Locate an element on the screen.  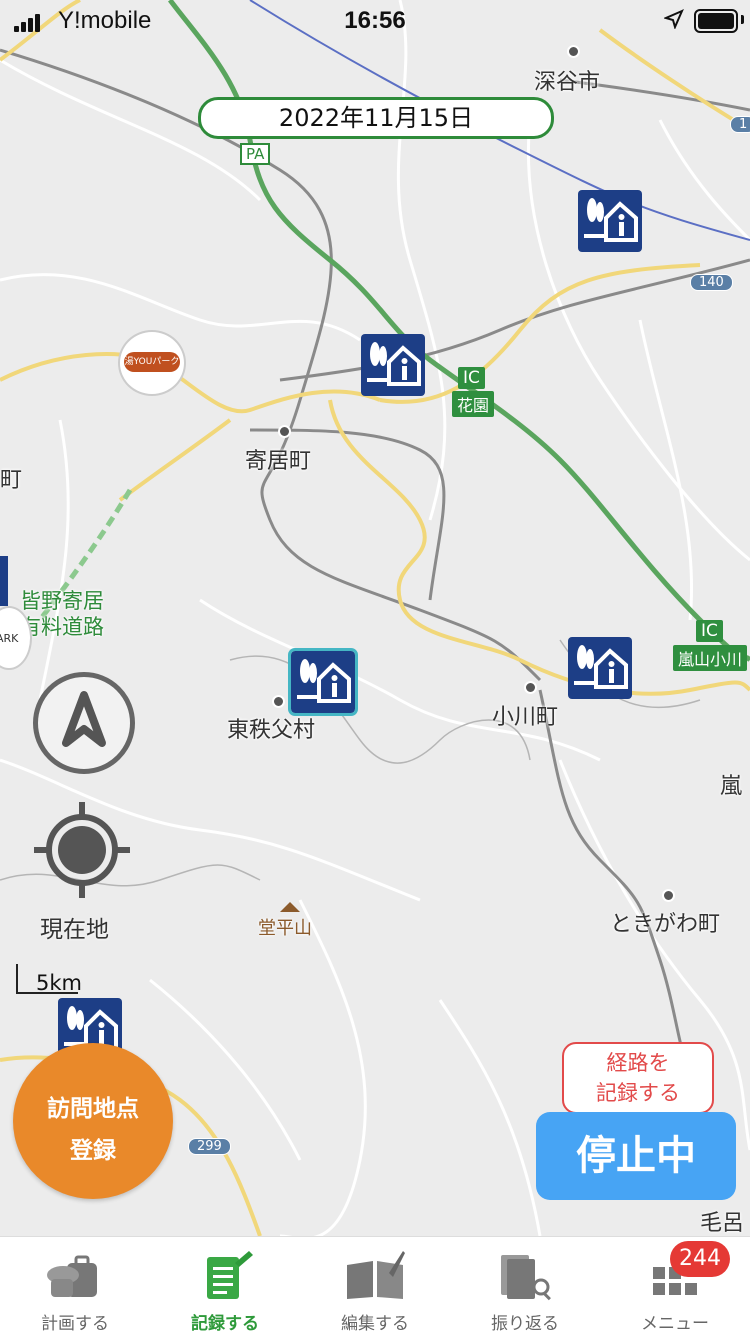
scale-label: 5km is located at coordinates (59, 983).